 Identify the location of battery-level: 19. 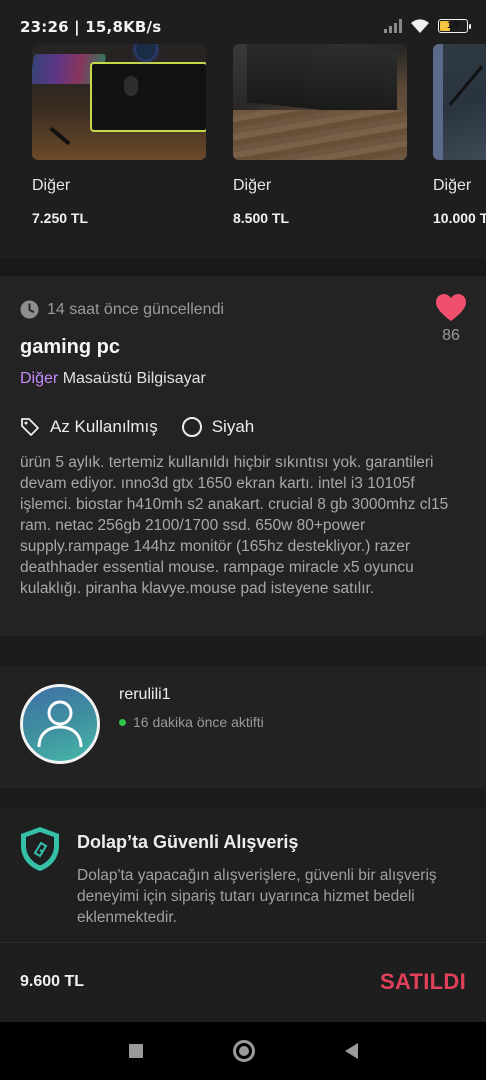
(453, 26).